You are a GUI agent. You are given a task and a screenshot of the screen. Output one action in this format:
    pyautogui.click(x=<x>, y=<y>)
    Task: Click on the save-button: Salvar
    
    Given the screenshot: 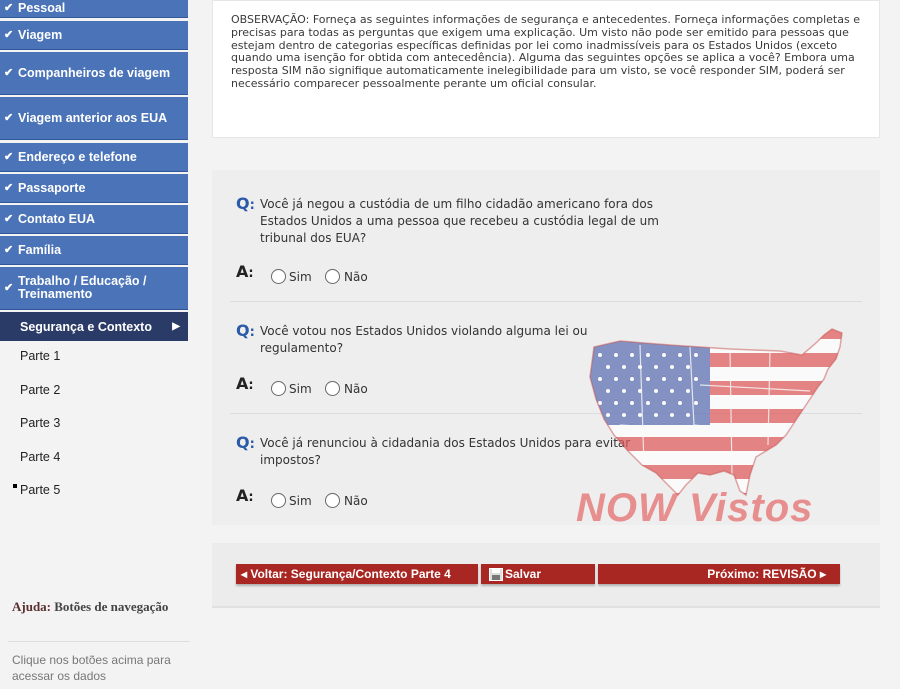 What is the action you would take?
    pyautogui.click(x=538, y=574)
    